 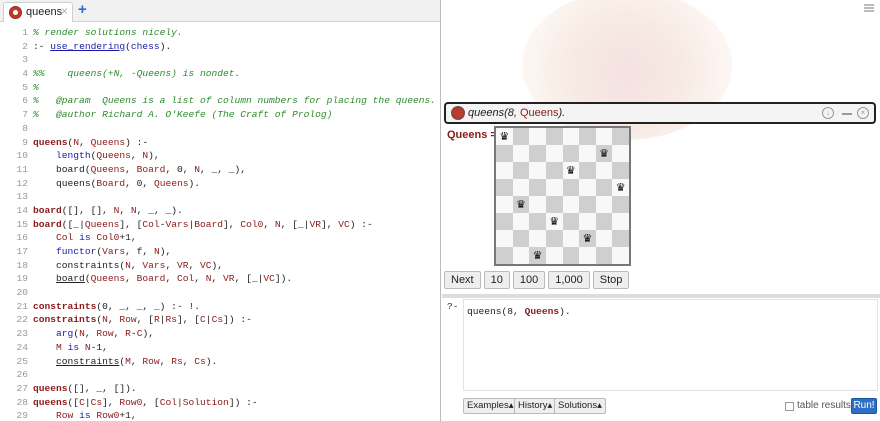 What do you see at coordinates (670, 345) in the screenshot?
I see `query-editor: queens(8, Queens).` at bounding box center [670, 345].